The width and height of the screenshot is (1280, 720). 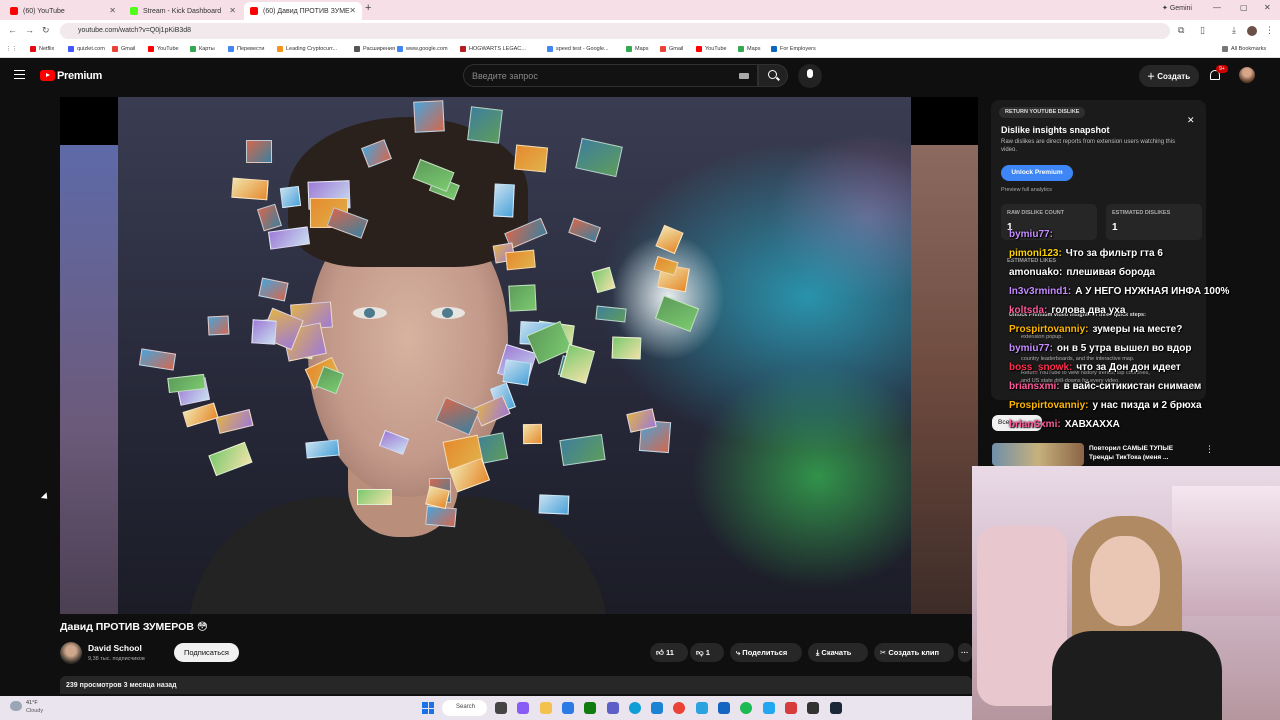 What do you see at coordinates (1088, 310) in the screenshot?
I see `chat-text: голова два уха` at bounding box center [1088, 310].